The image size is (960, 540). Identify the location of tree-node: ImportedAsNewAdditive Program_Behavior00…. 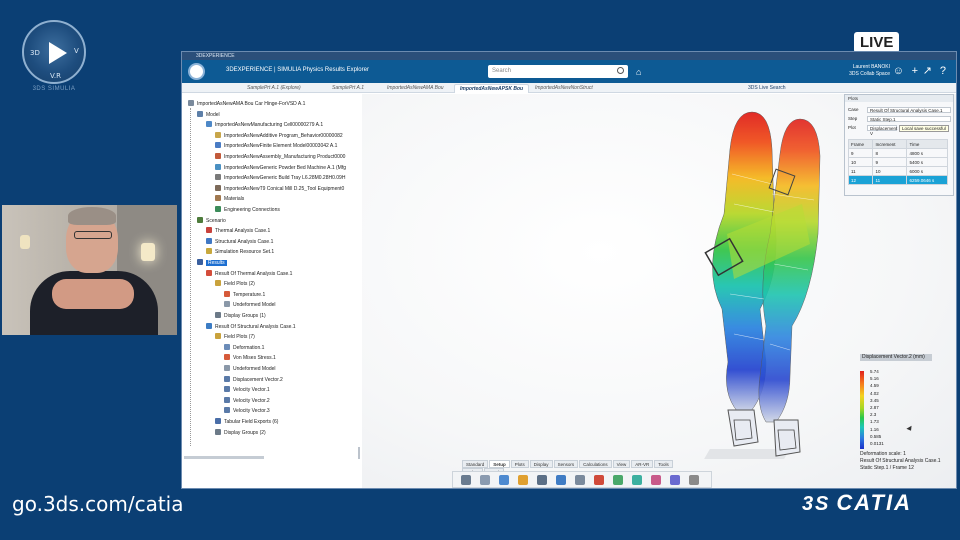
(279, 135).